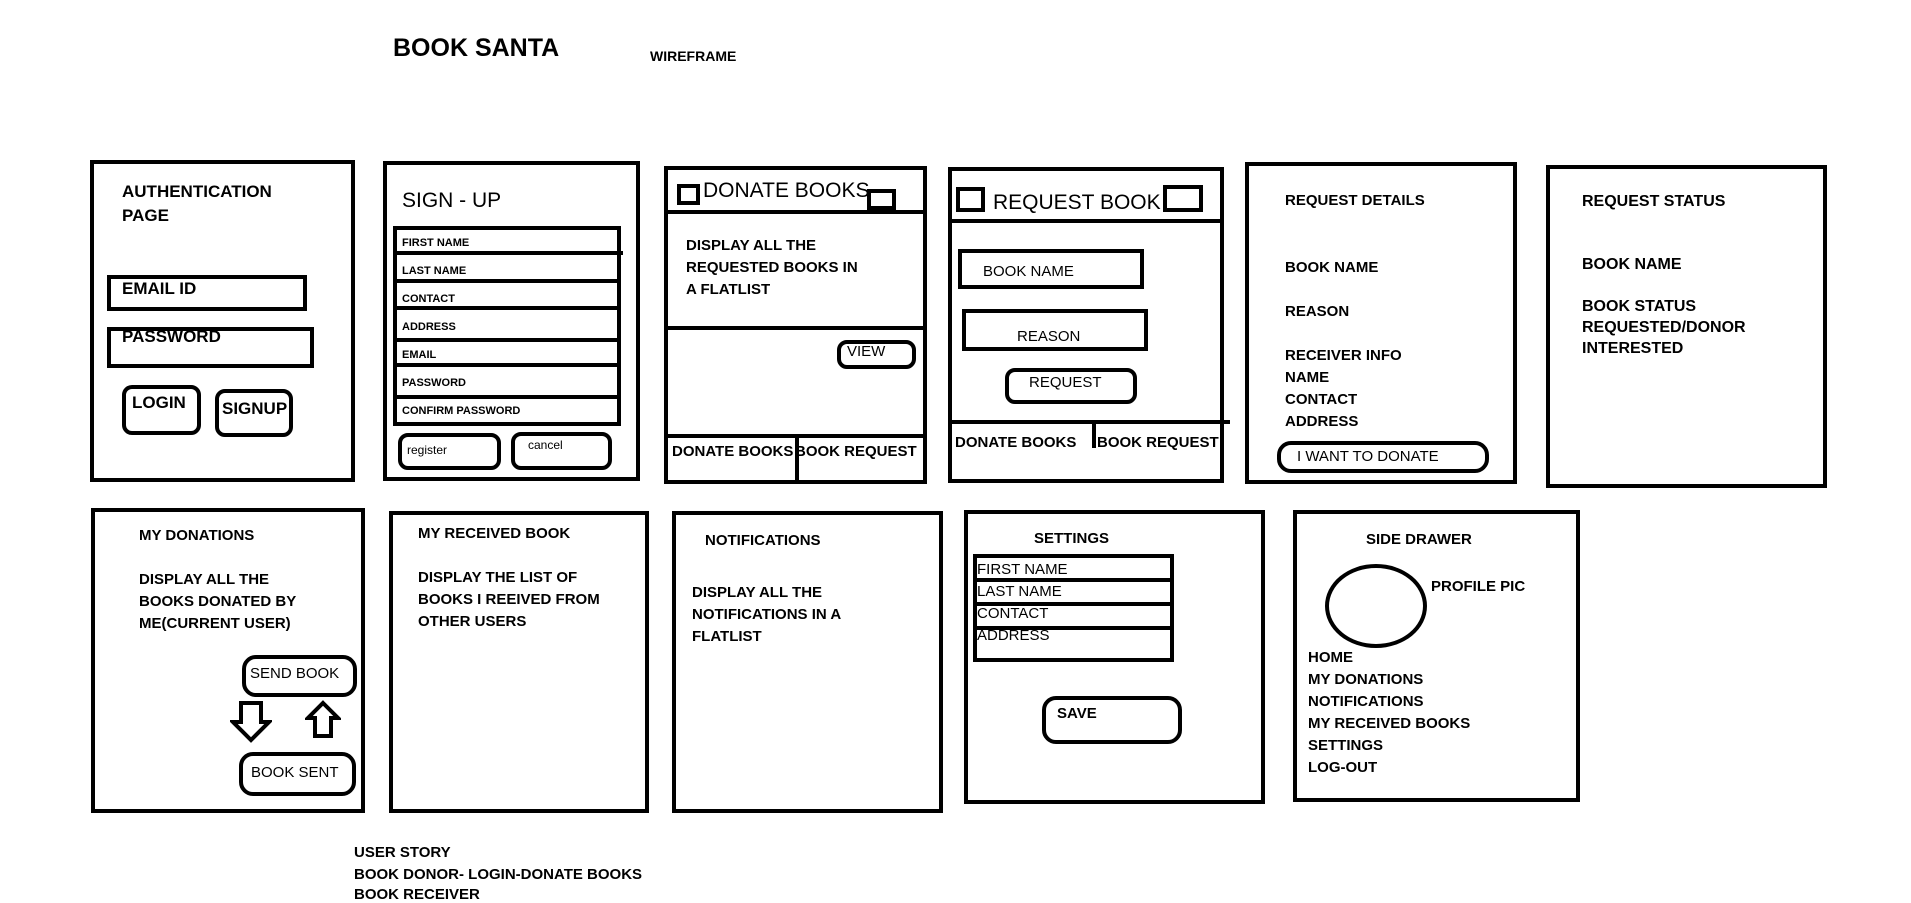 The image size is (1911, 903). Describe the element at coordinates (1365, 679) in the screenshot. I see `drawer-item-my-donations: MY DONATIONS` at that location.